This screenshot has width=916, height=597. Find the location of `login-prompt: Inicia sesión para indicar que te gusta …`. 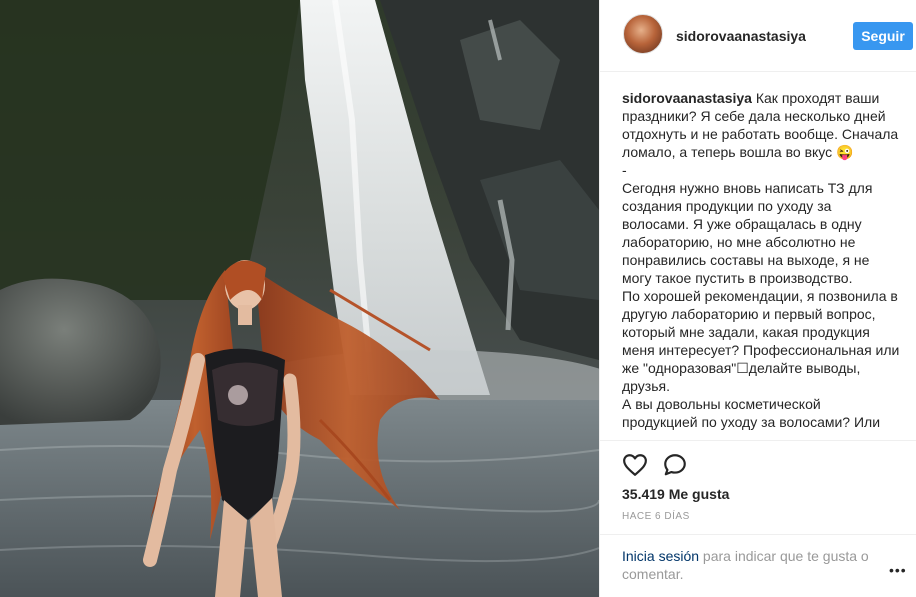

login-prompt: Inicia sesión para indicar que te gusta … is located at coordinates (752, 565).